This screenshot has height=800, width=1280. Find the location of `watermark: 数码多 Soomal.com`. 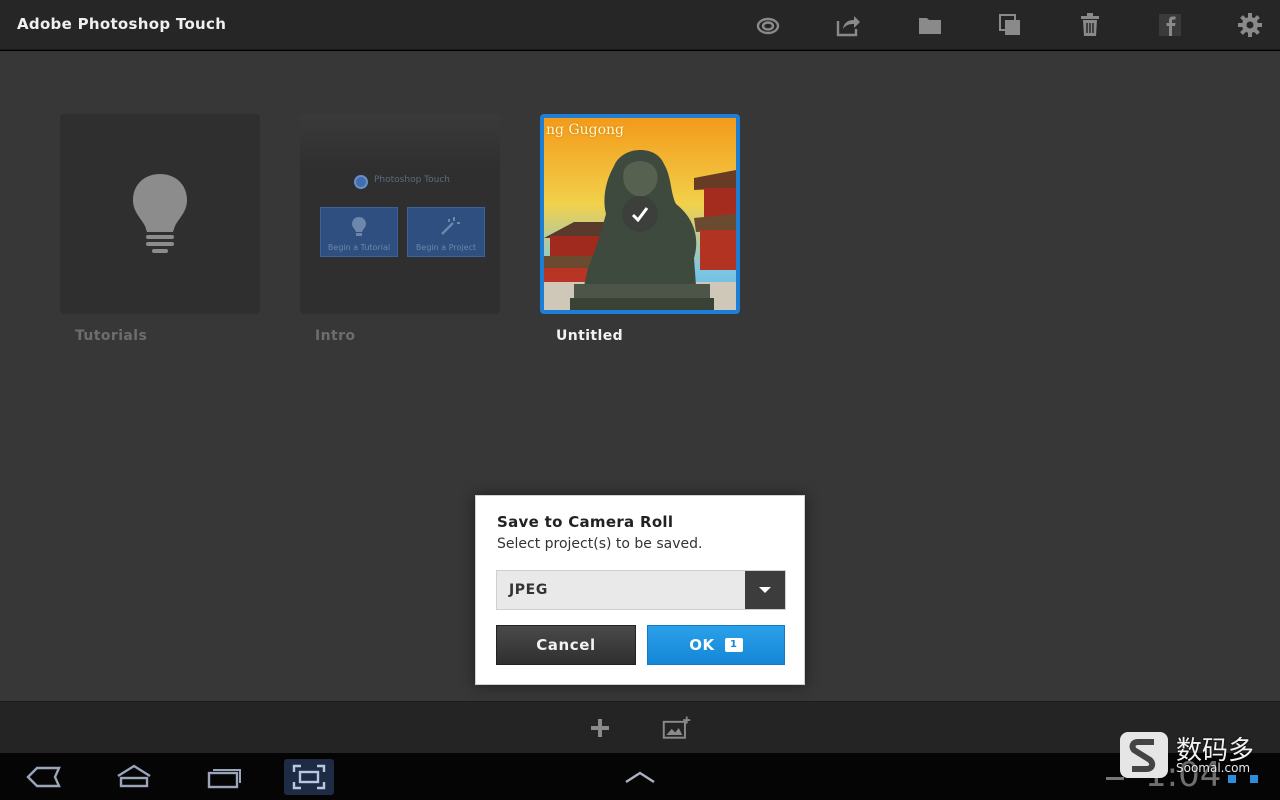

watermark: 数码多 Soomal.com is located at coordinates (1195, 755).